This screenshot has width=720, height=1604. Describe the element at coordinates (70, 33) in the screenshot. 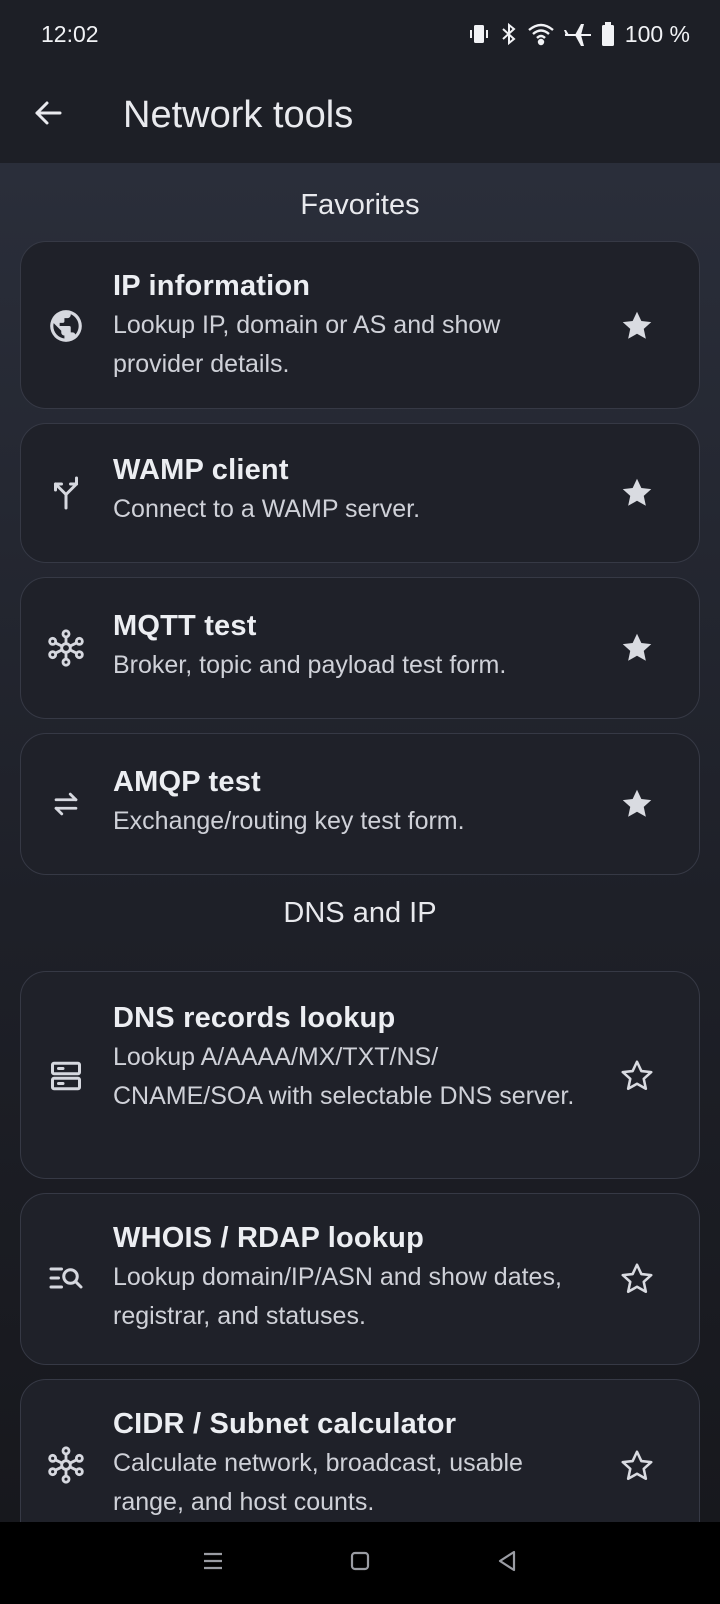

I see `status-time: 12:02` at that location.